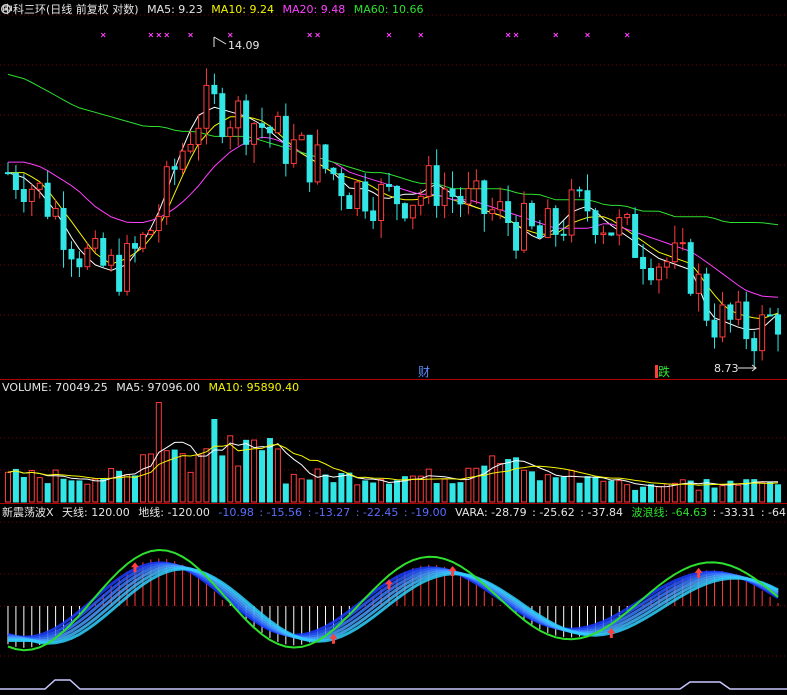 This screenshot has width=787, height=695. Describe the element at coordinates (220, 41) in the screenshot. I see `high-pointer` at that location.